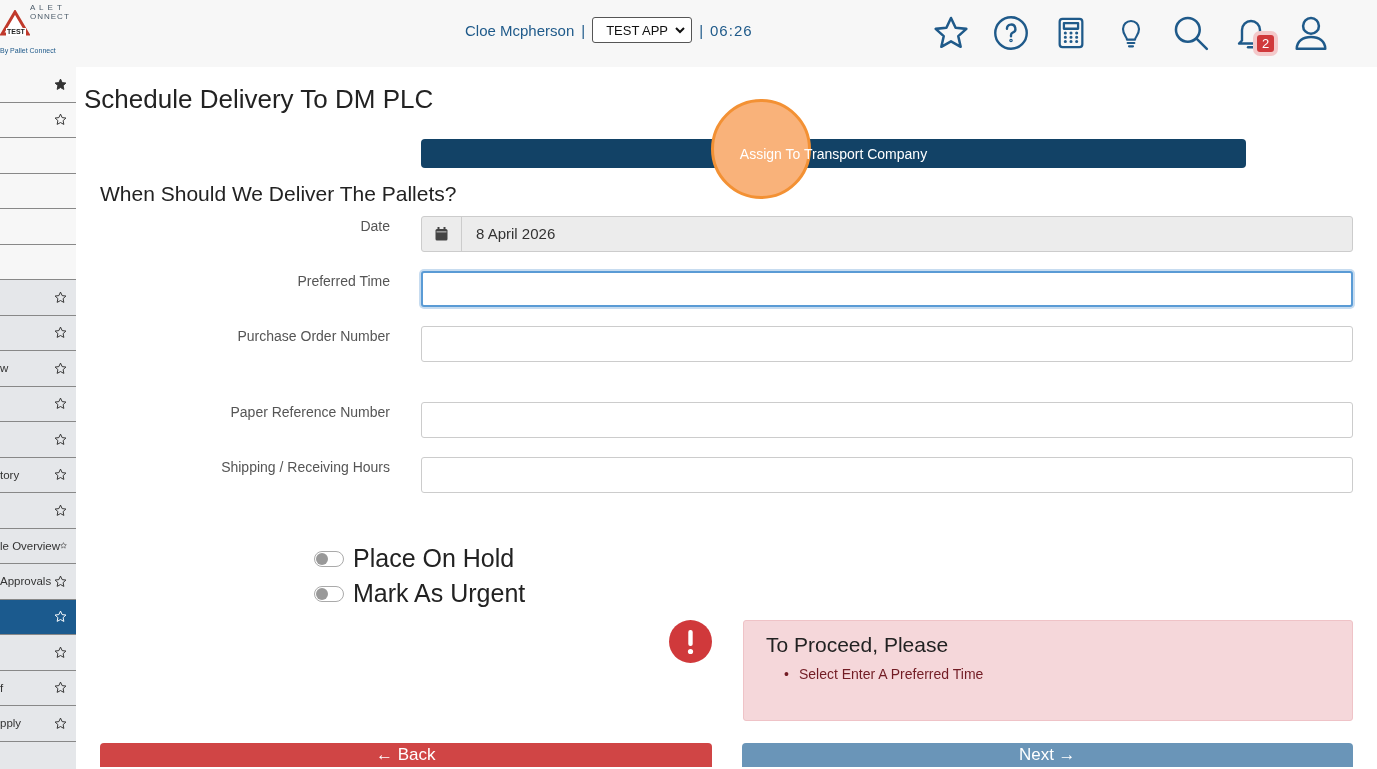  What do you see at coordinates (38, 688) in the screenshot?
I see `sidebar-item: f` at bounding box center [38, 688].